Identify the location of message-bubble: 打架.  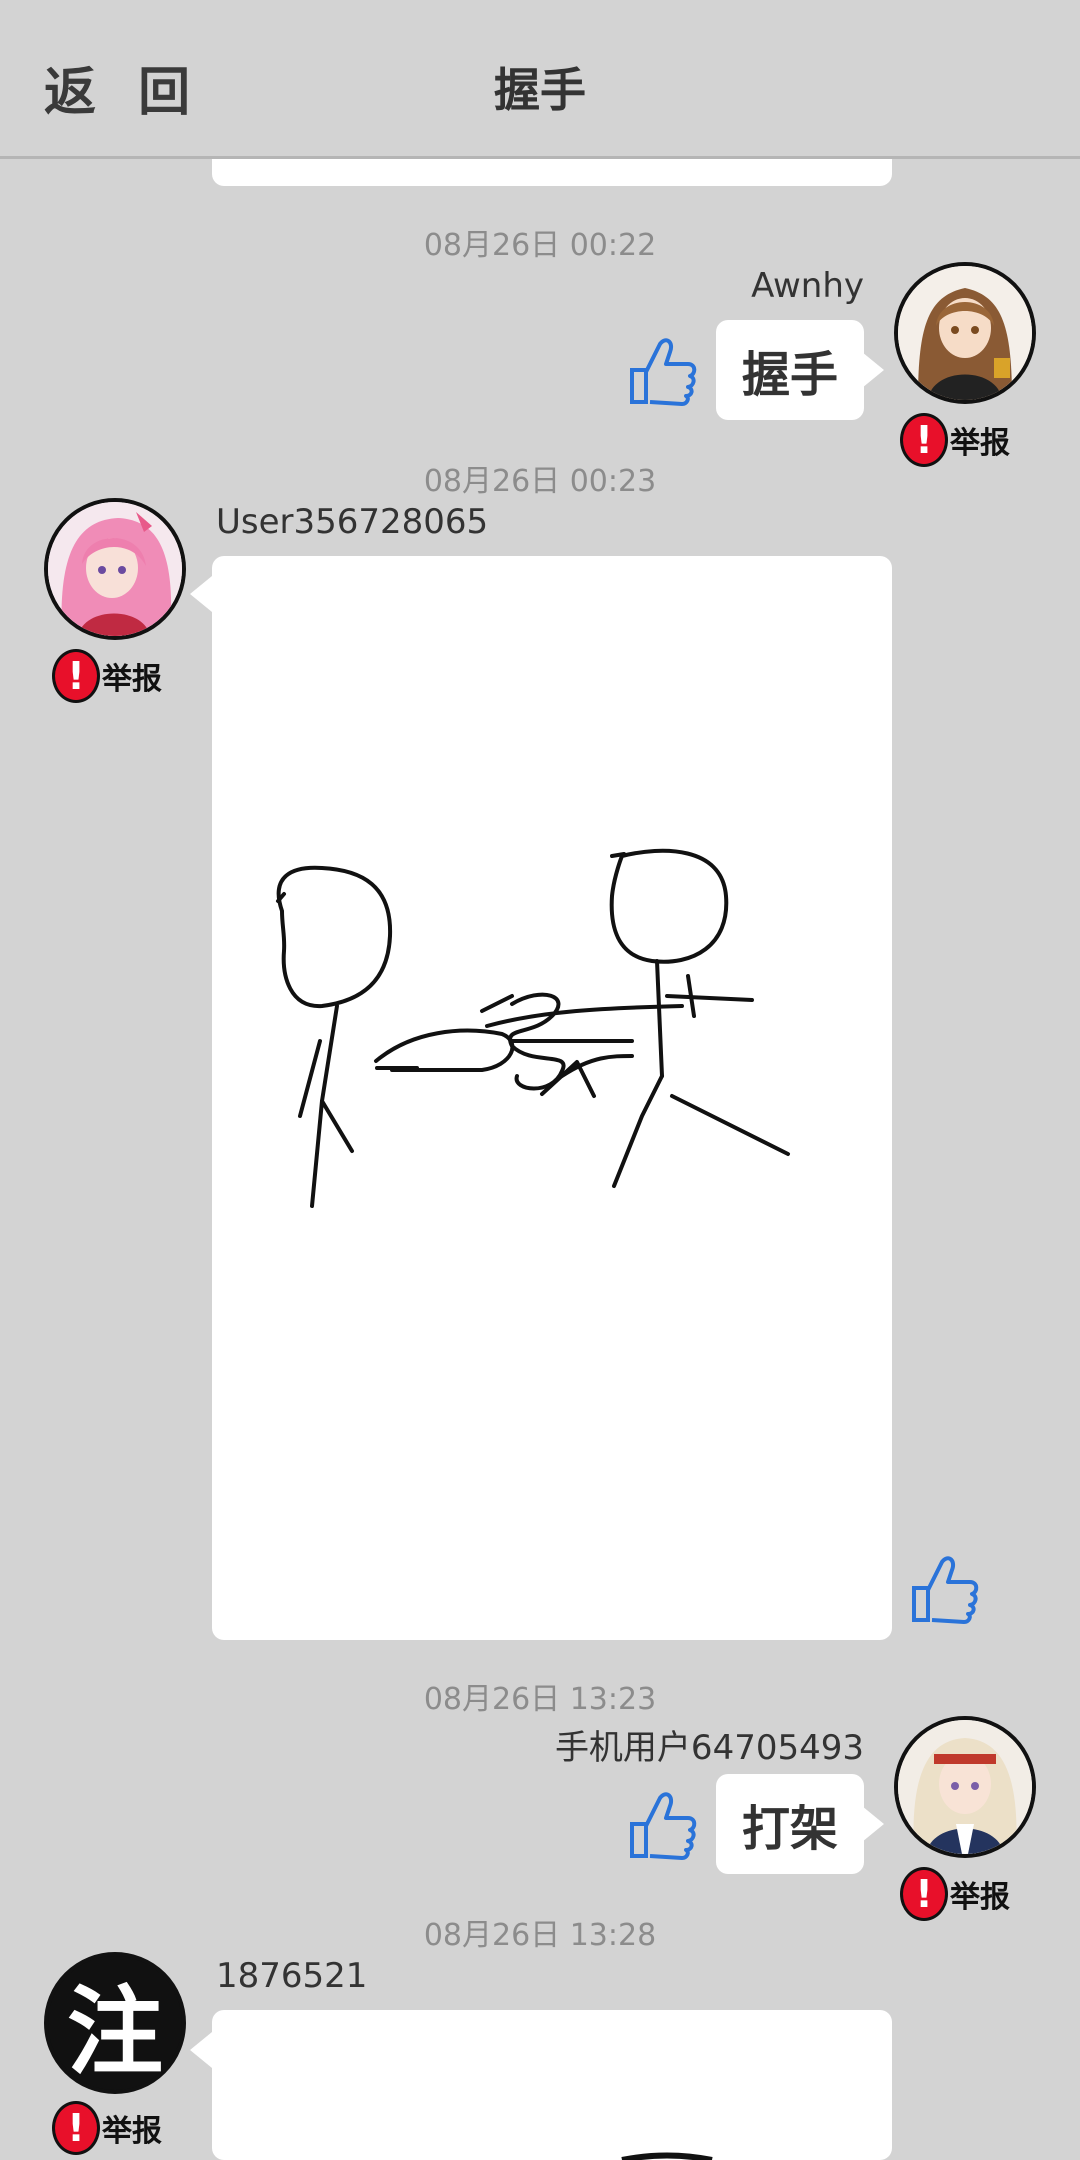
(790, 1824).